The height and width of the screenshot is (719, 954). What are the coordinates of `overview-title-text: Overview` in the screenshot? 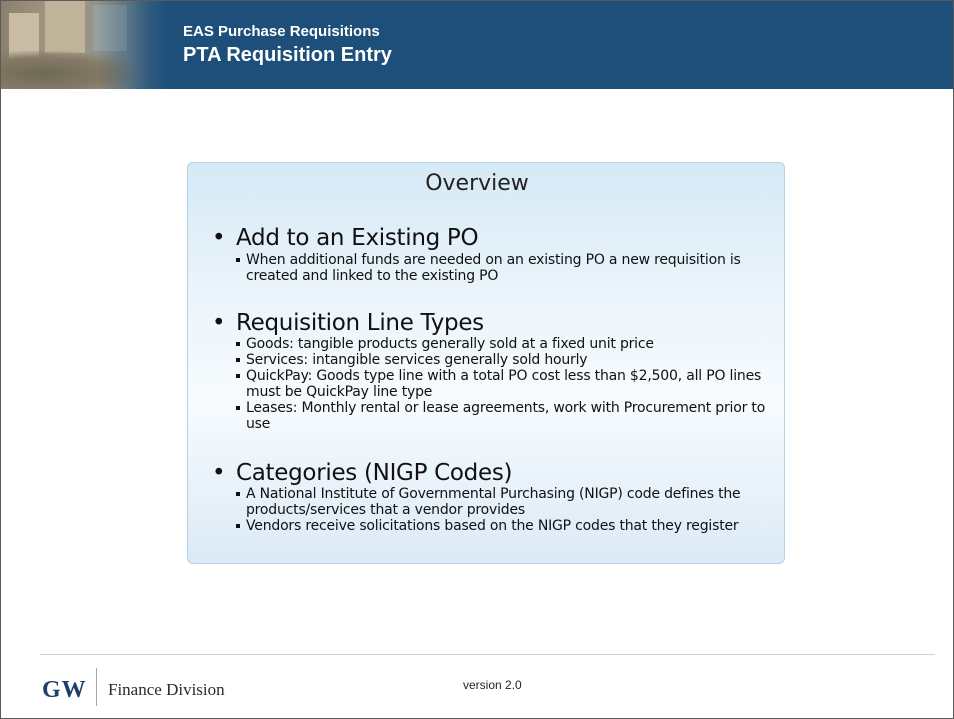 It's located at (477, 183).